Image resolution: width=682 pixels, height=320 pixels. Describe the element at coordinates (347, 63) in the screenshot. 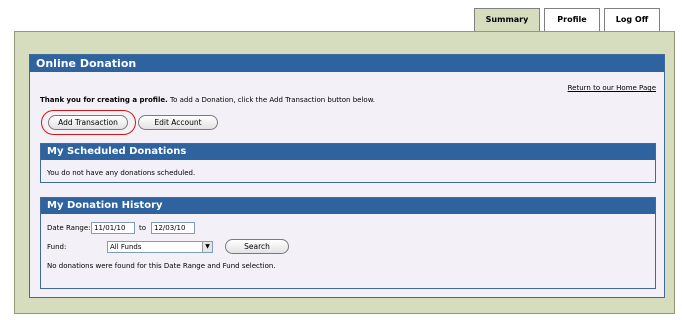

I see `panel-title: Online Donation` at that location.